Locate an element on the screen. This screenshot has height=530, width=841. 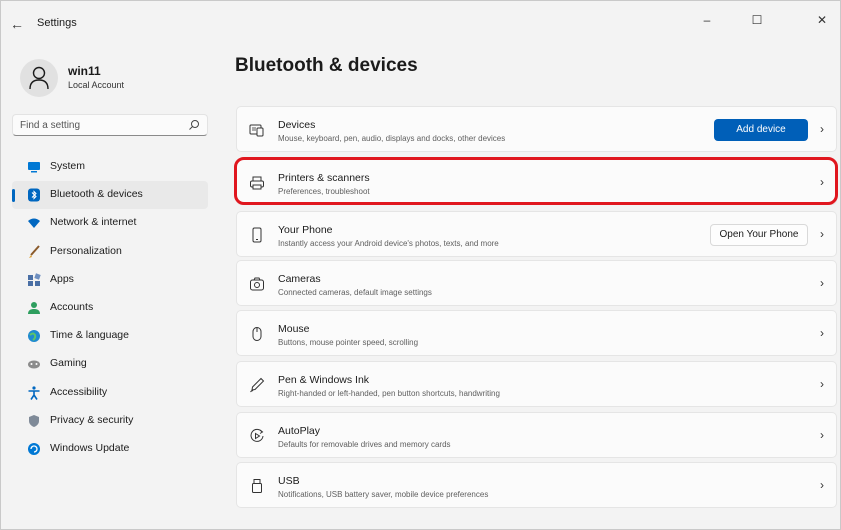
sidebar-item-personalization: Personalization is located at coordinates (110, 252).